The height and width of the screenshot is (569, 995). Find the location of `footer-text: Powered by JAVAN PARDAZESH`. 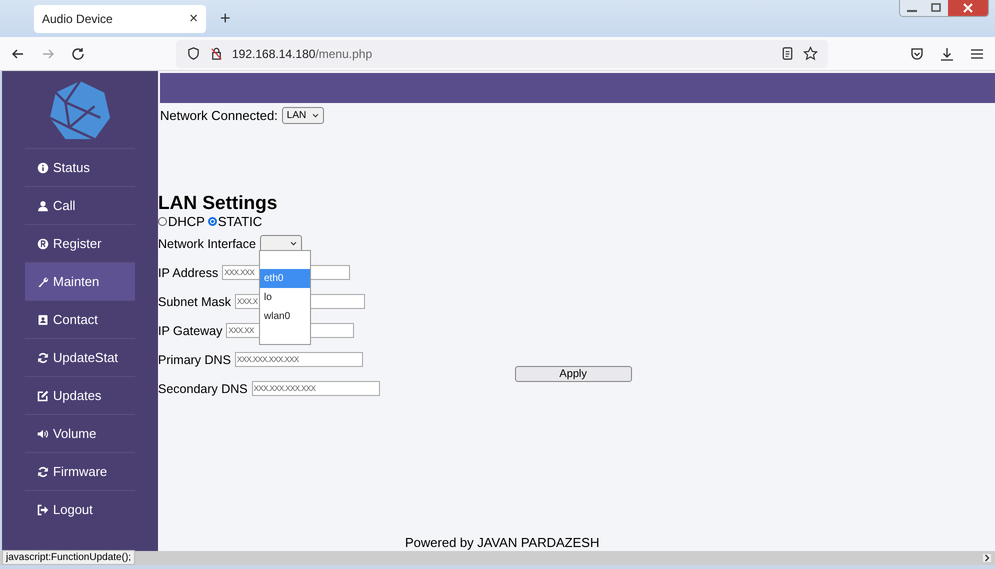

footer-text: Powered by JAVAN PARDAZESH is located at coordinates (502, 542).